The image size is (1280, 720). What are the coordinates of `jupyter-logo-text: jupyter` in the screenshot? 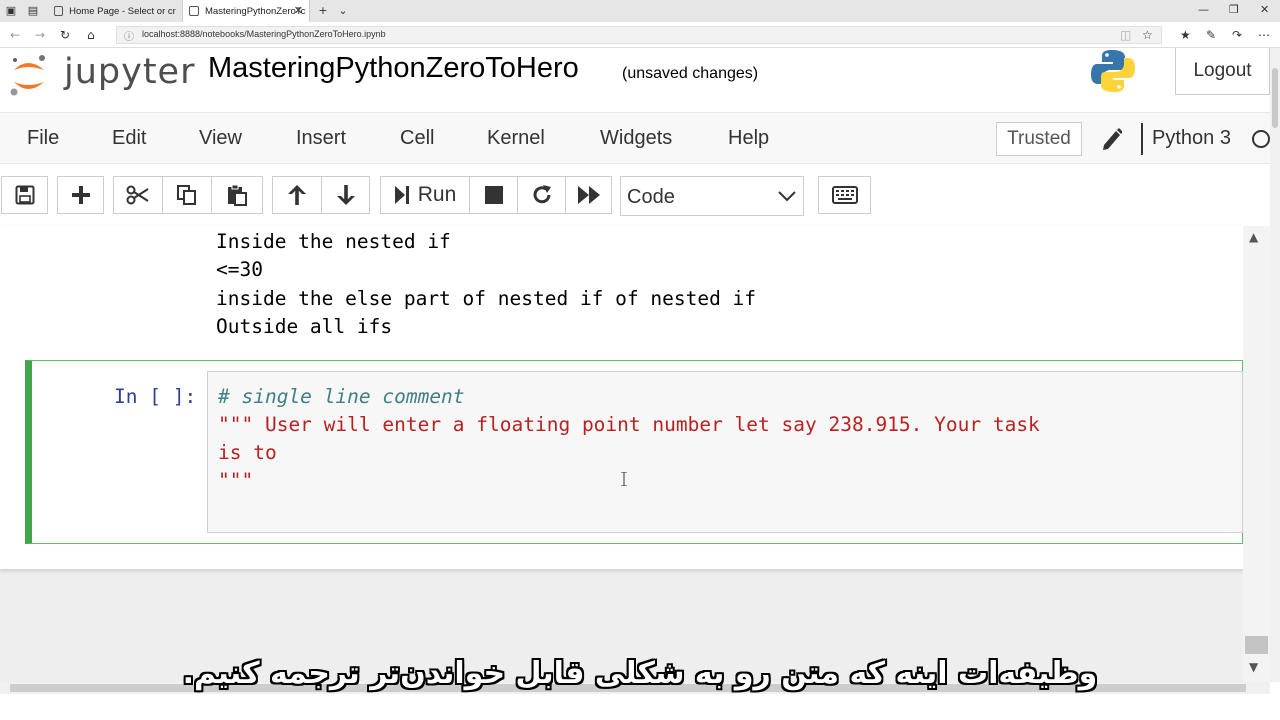 It's located at (130, 72).